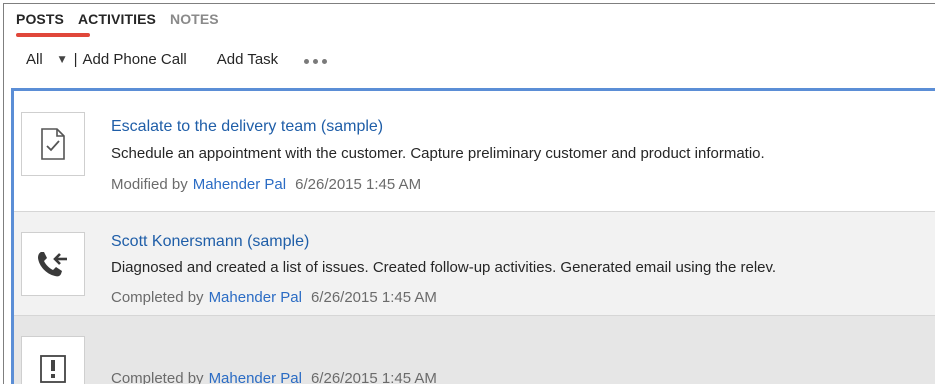 Image resolution: width=935 pixels, height=384 pixels. Describe the element at coordinates (135, 59) in the screenshot. I see `add-phone-call-button: Add Phone Call` at that location.